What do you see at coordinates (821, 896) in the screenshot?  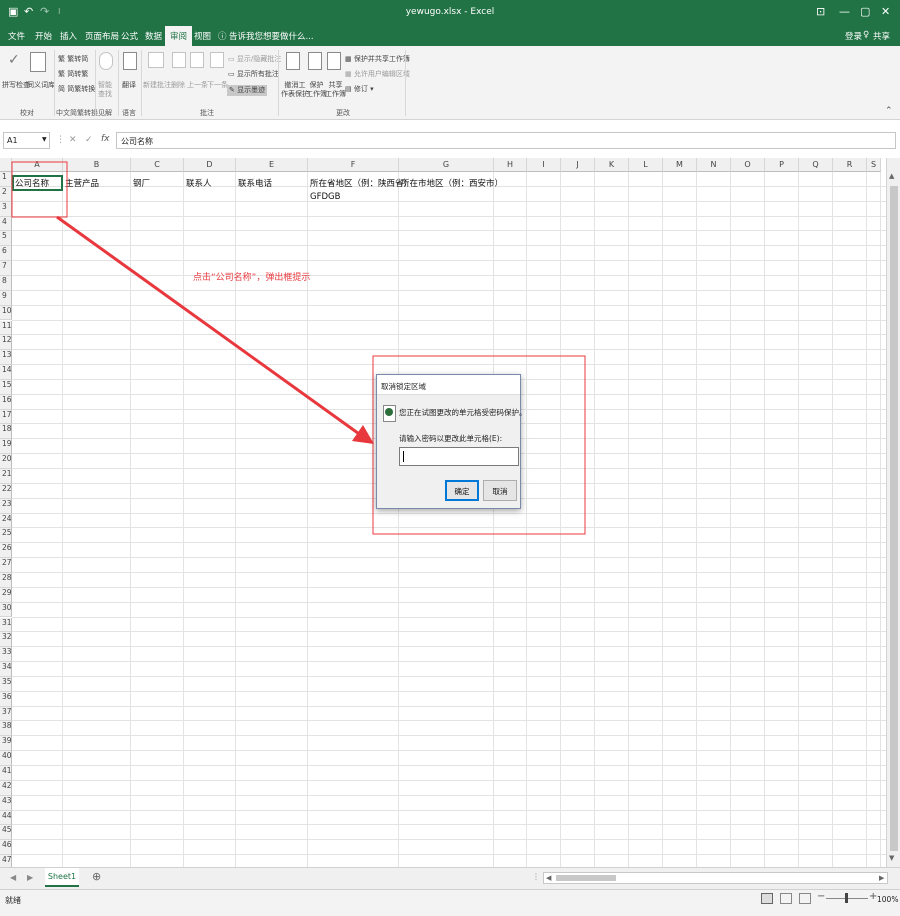 I see `zoom-out-icon: −` at bounding box center [821, 896].